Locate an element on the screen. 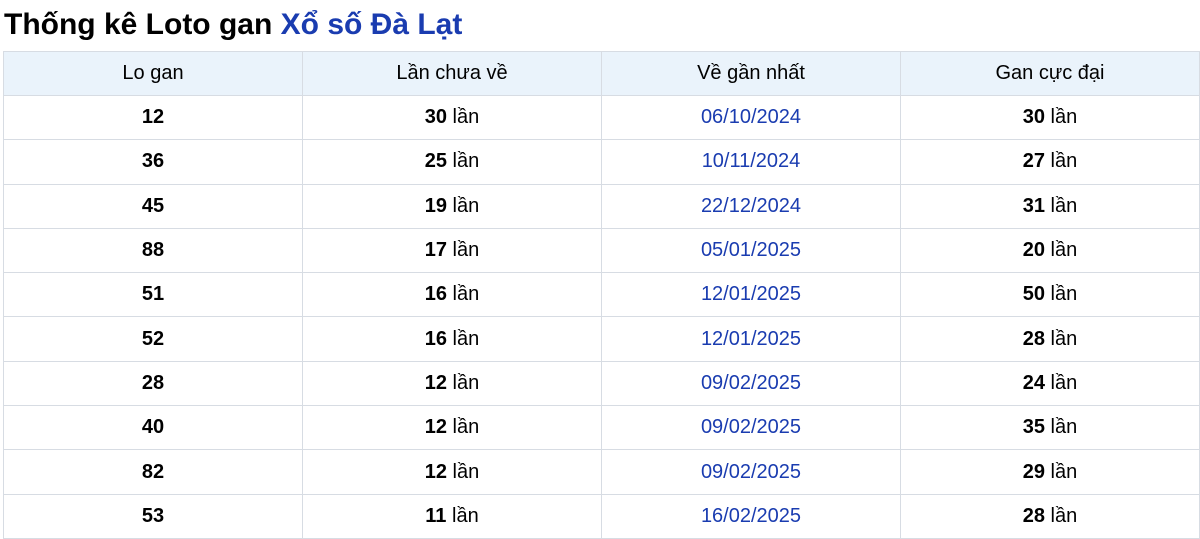  table-row: 52 16 lần 12/01/2025 28 lần is located at coordinates (601, 339).